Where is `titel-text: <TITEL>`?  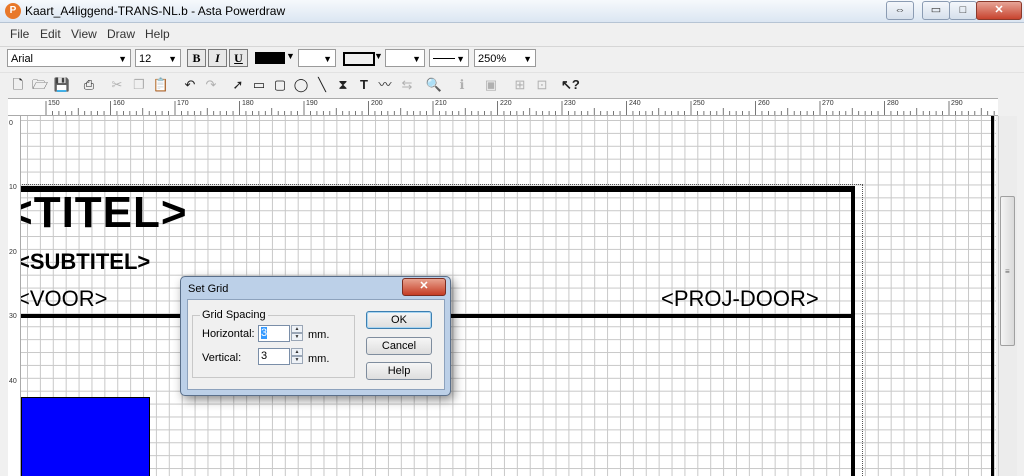 titel-text: <TITEL> is located at coordinates (104, 213).